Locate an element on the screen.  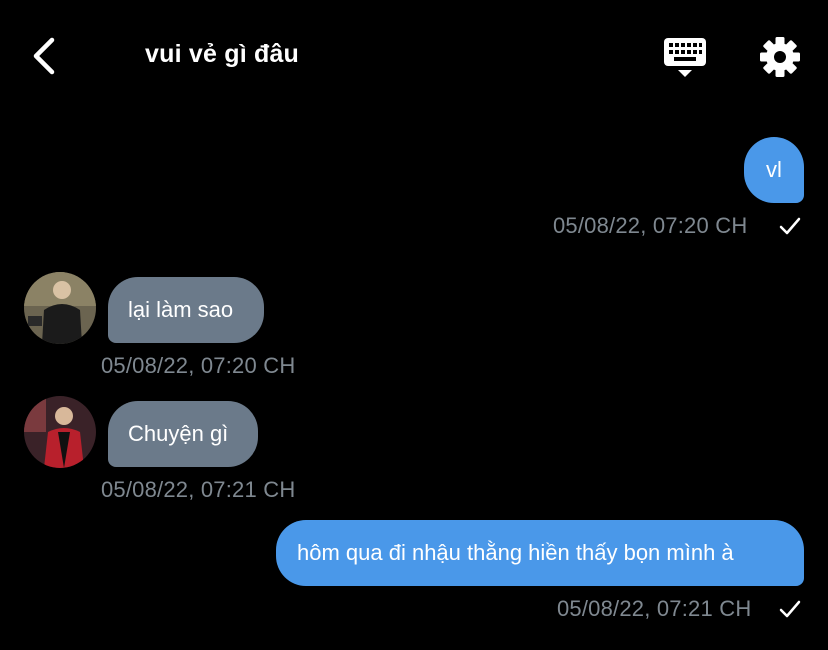
settings-button is located at coordinates (780, 57).